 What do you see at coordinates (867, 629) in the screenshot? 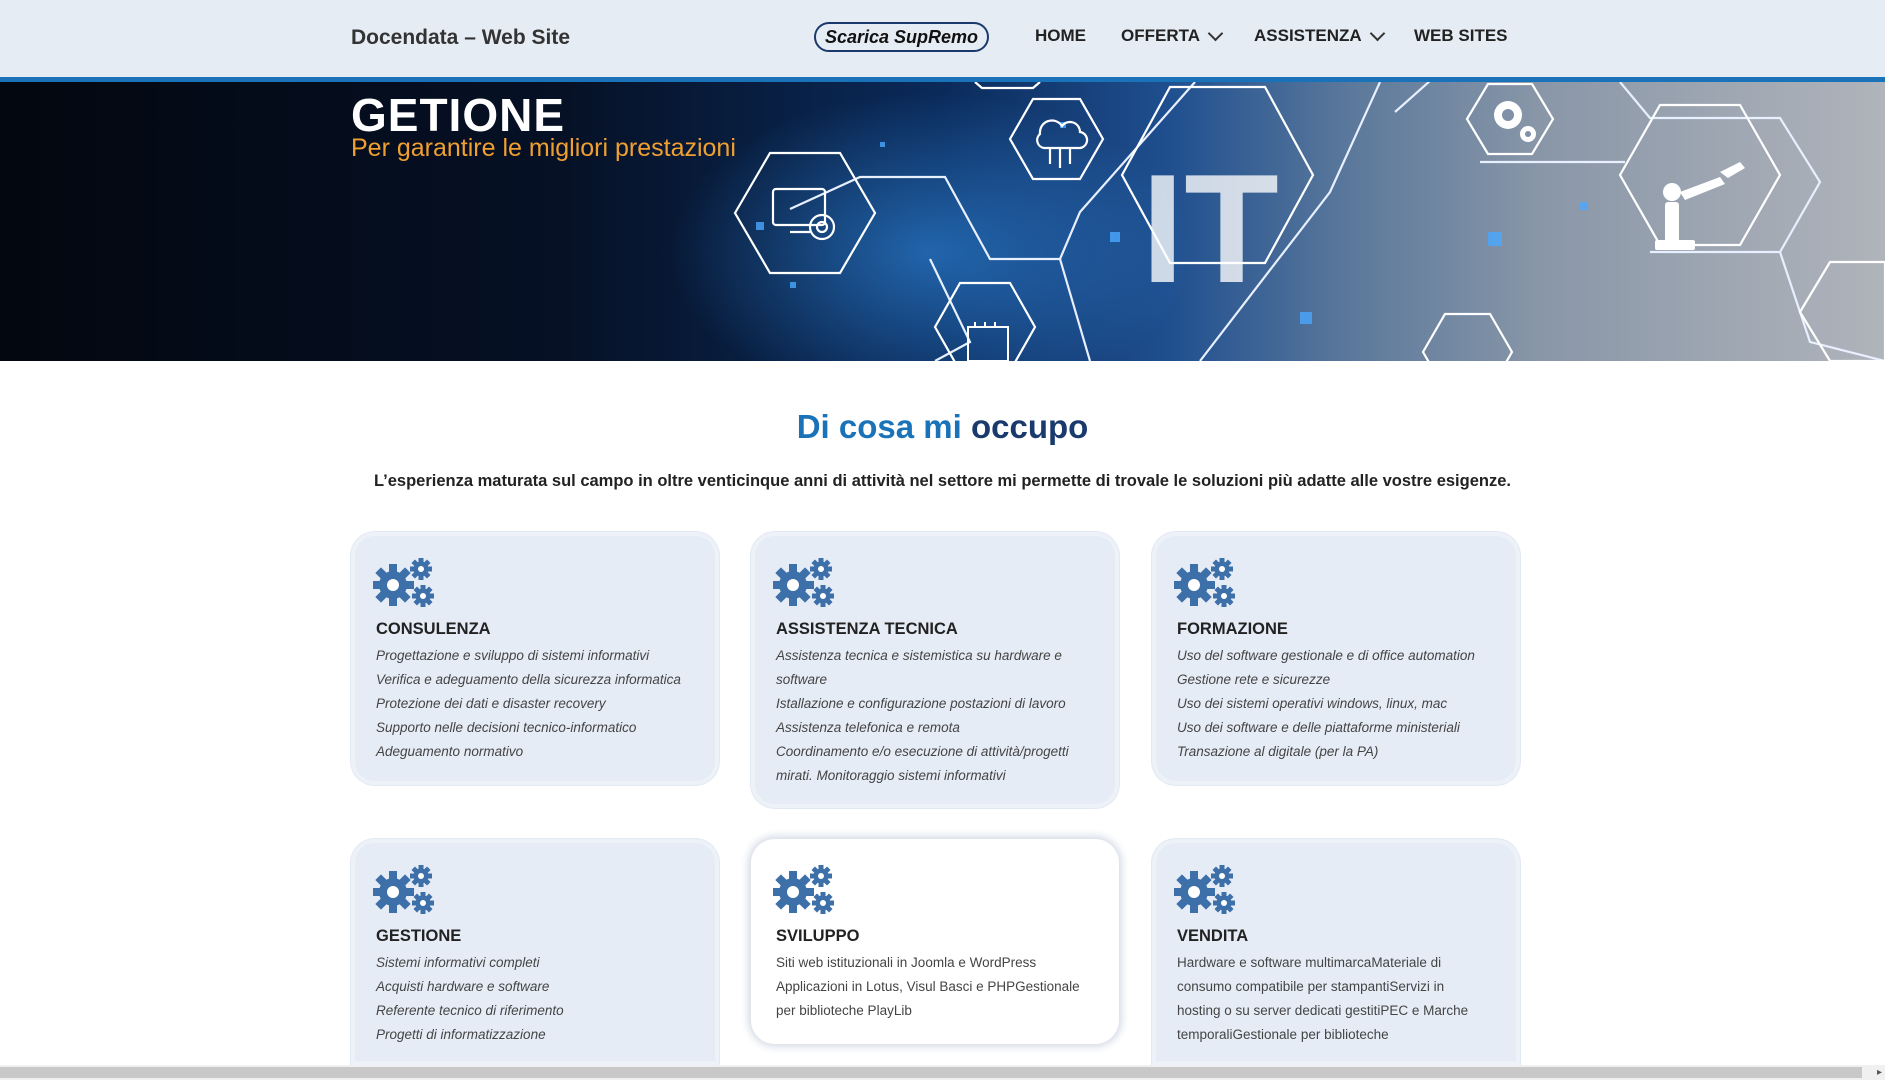
I see `card-title: ASSISTENZA TECNICA` at bounding box center [867, 629].